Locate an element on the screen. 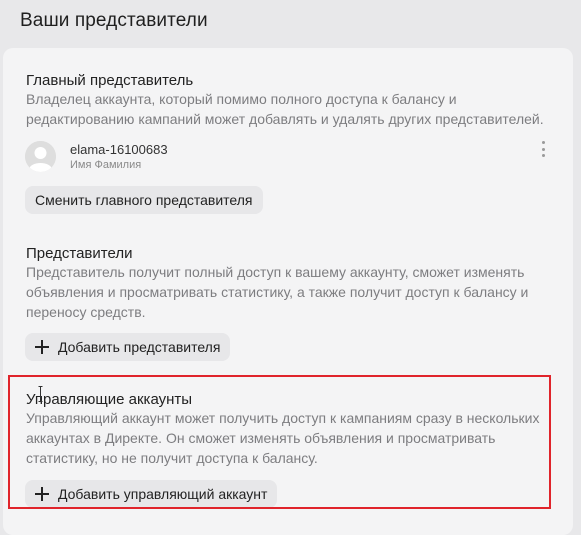 This screenshot has height=535, width=581. change-main-representative-button: Сменить главного представителя is located at coordinates (144, 200).